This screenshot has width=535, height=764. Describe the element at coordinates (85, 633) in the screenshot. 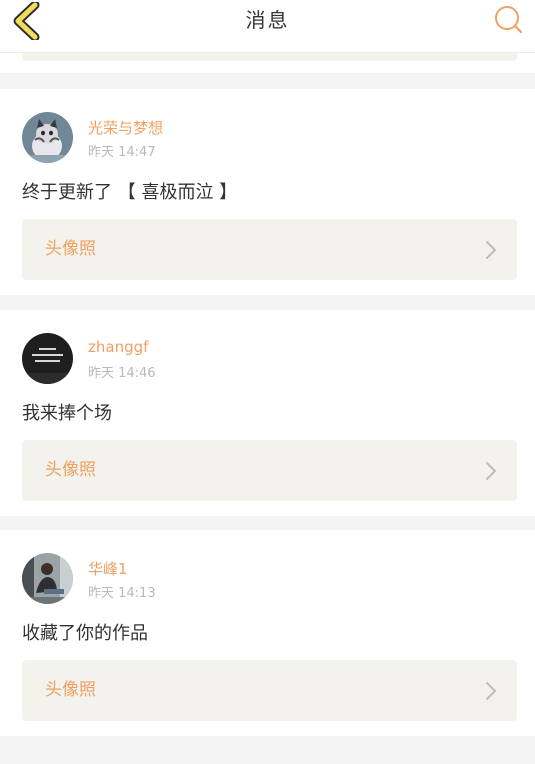

I see `message-text: 收藏了你的作品` at that location.